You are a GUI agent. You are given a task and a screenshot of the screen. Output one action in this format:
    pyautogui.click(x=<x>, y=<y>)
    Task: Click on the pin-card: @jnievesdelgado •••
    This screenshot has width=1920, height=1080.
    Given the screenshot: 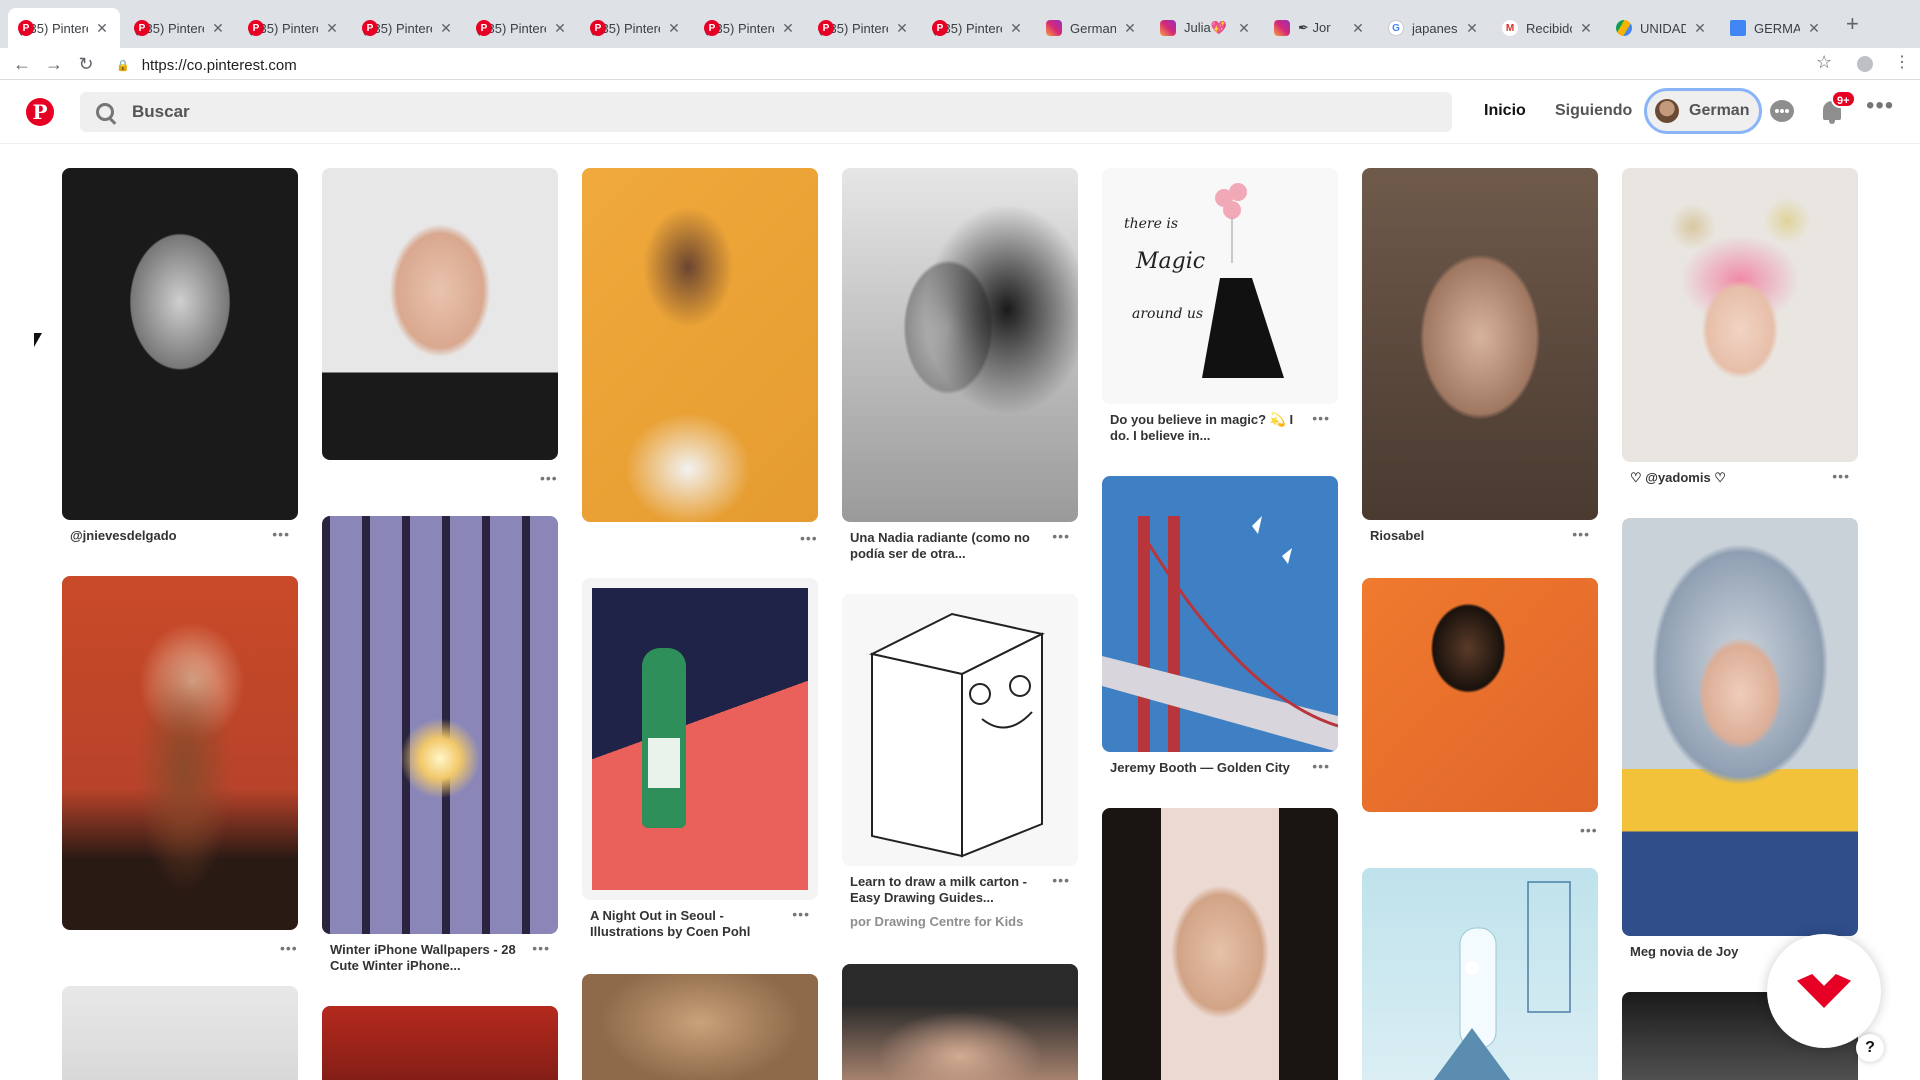 What is the action you would take?
    pyautogui.click(x=180, y=356)
    